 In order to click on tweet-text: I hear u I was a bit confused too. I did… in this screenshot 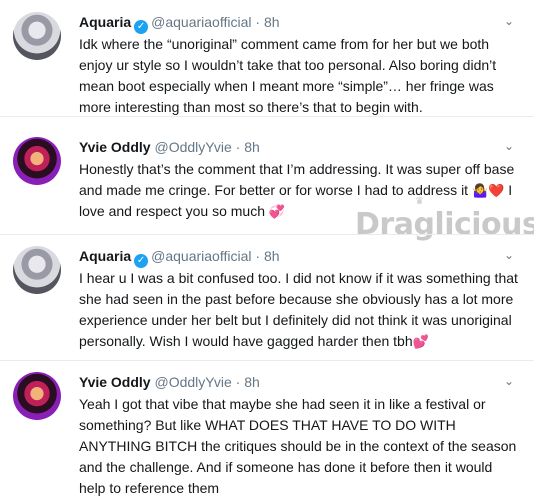, I will do `click(299, 310)`.